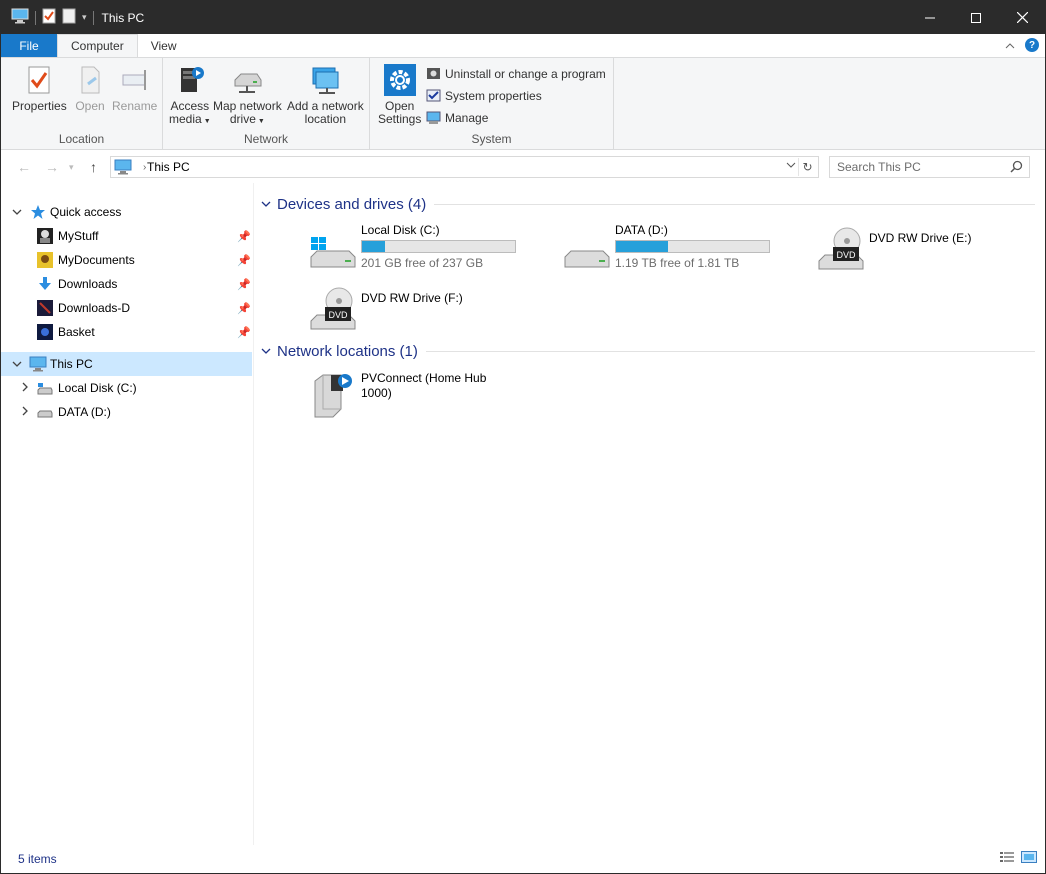  I want to click on recent-locations-icon: ▾, so click(71, 167).